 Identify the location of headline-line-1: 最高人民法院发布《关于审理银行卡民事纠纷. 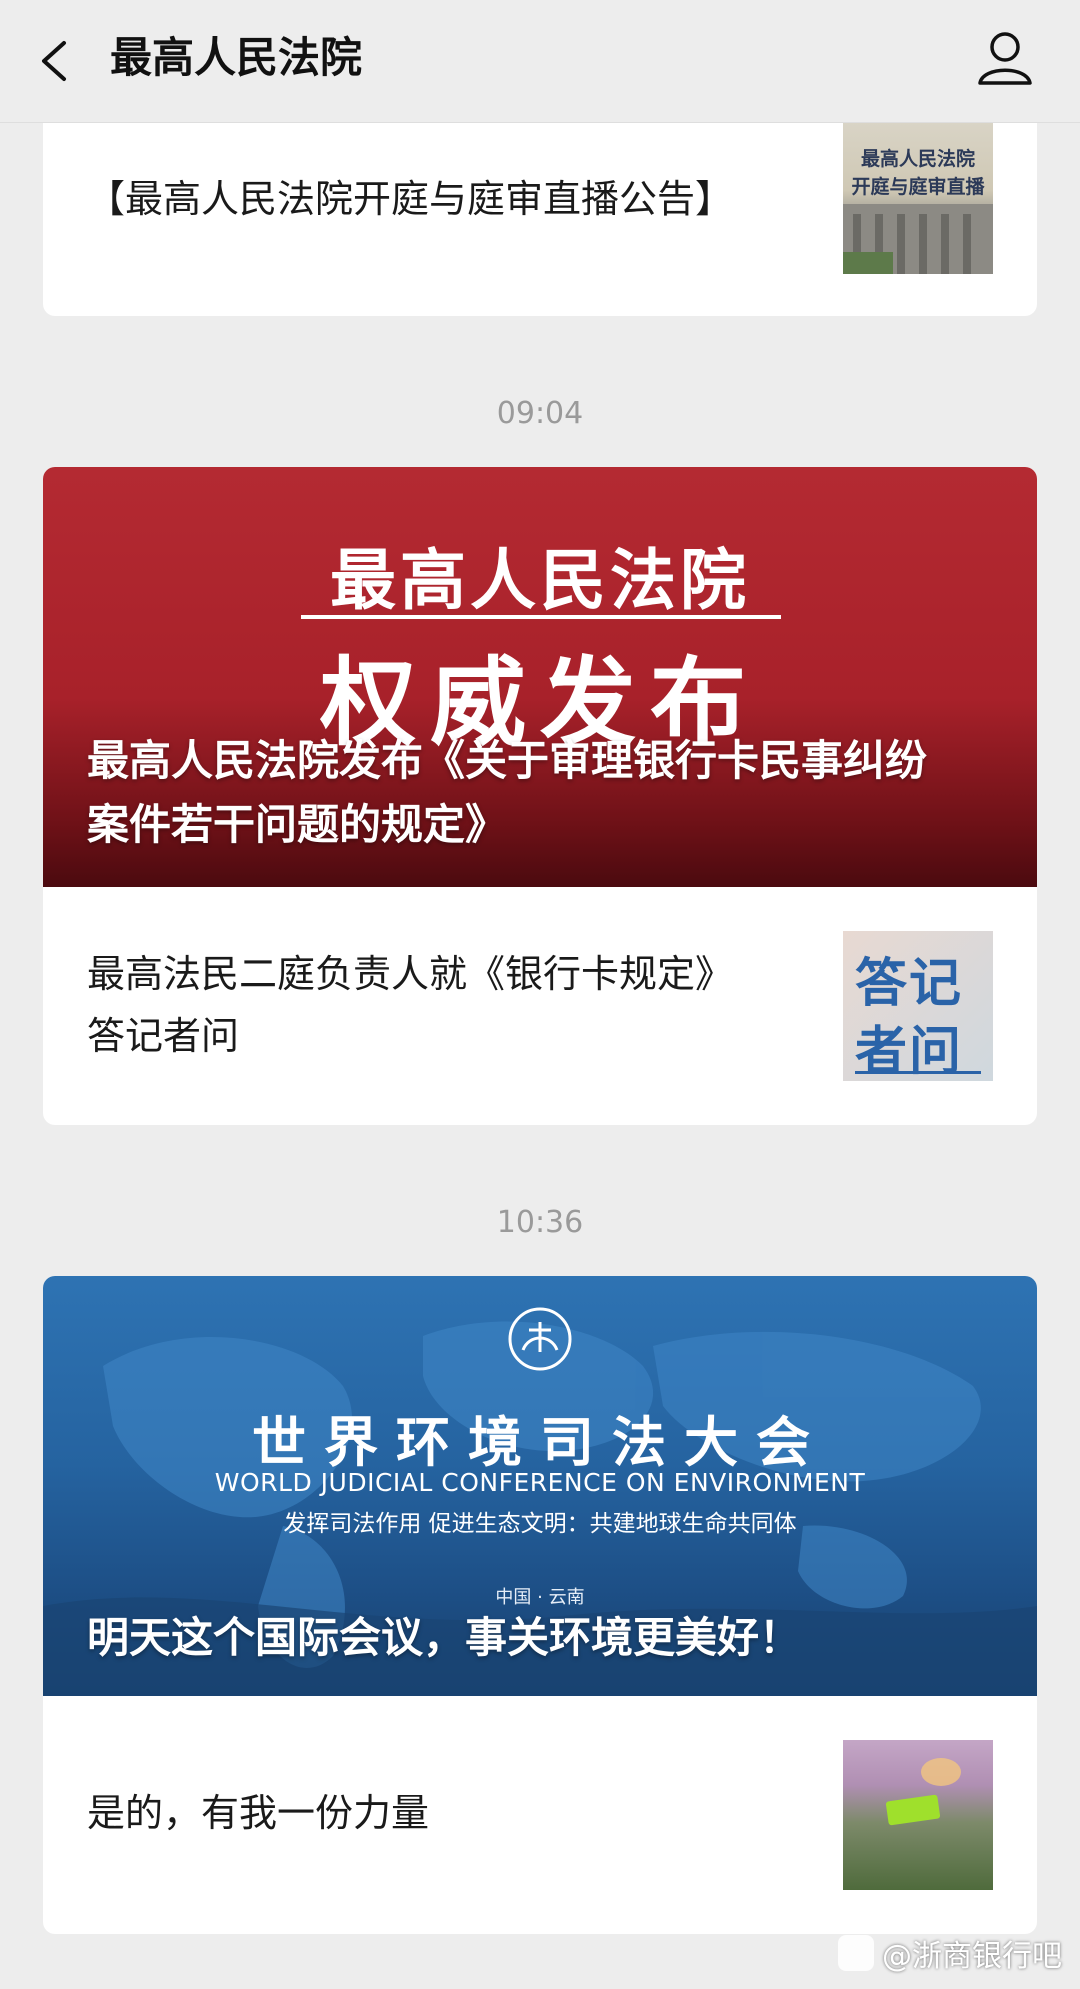
(507, 760).